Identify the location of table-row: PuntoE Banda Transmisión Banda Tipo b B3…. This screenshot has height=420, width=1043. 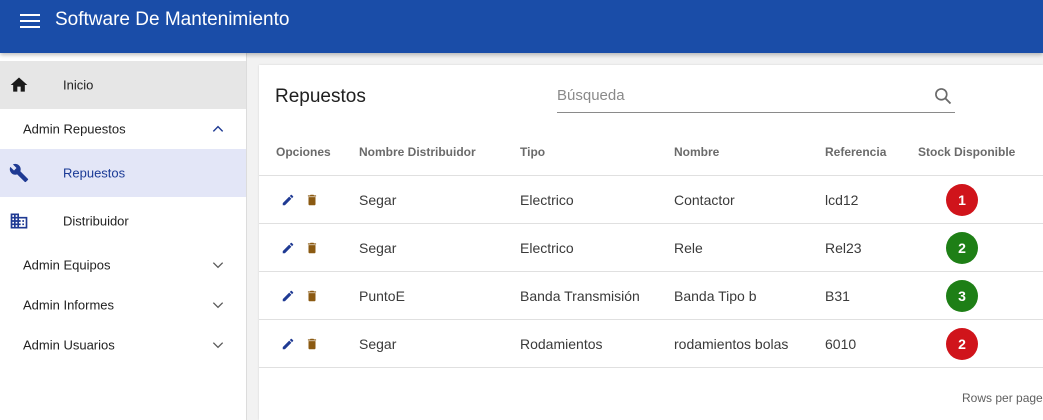
(651, 296).